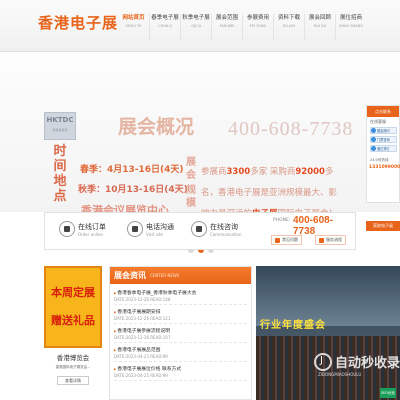 This screenshot has height=400, width=400. I want to click on hotline-number: 13310990000, so click(384, 167).